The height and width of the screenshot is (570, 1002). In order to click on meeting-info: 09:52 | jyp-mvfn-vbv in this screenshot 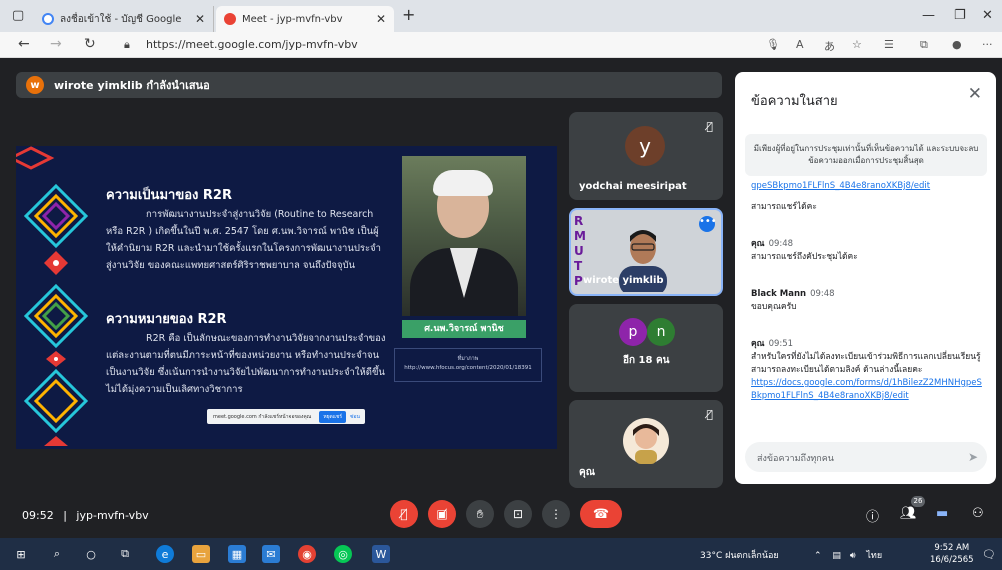, I will do `click(85, 515)`.